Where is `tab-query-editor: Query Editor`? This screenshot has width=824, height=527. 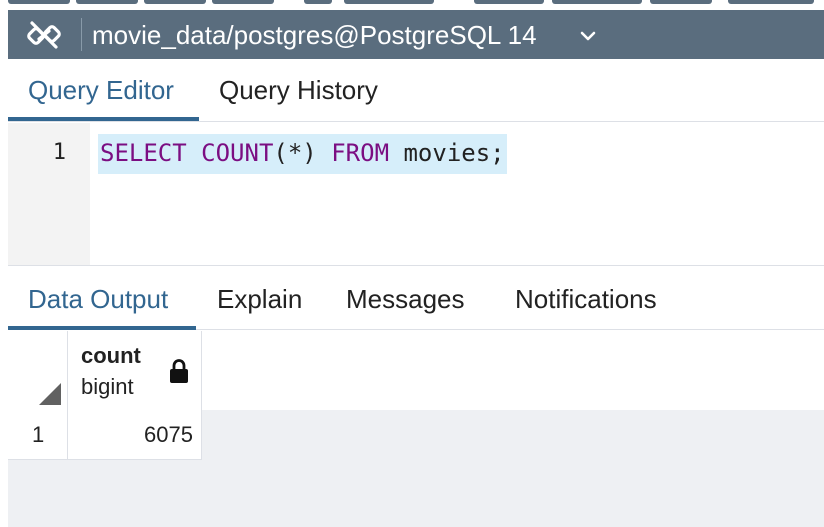
tab-query-editor: Query Editor is located at coordinates (101, 90).